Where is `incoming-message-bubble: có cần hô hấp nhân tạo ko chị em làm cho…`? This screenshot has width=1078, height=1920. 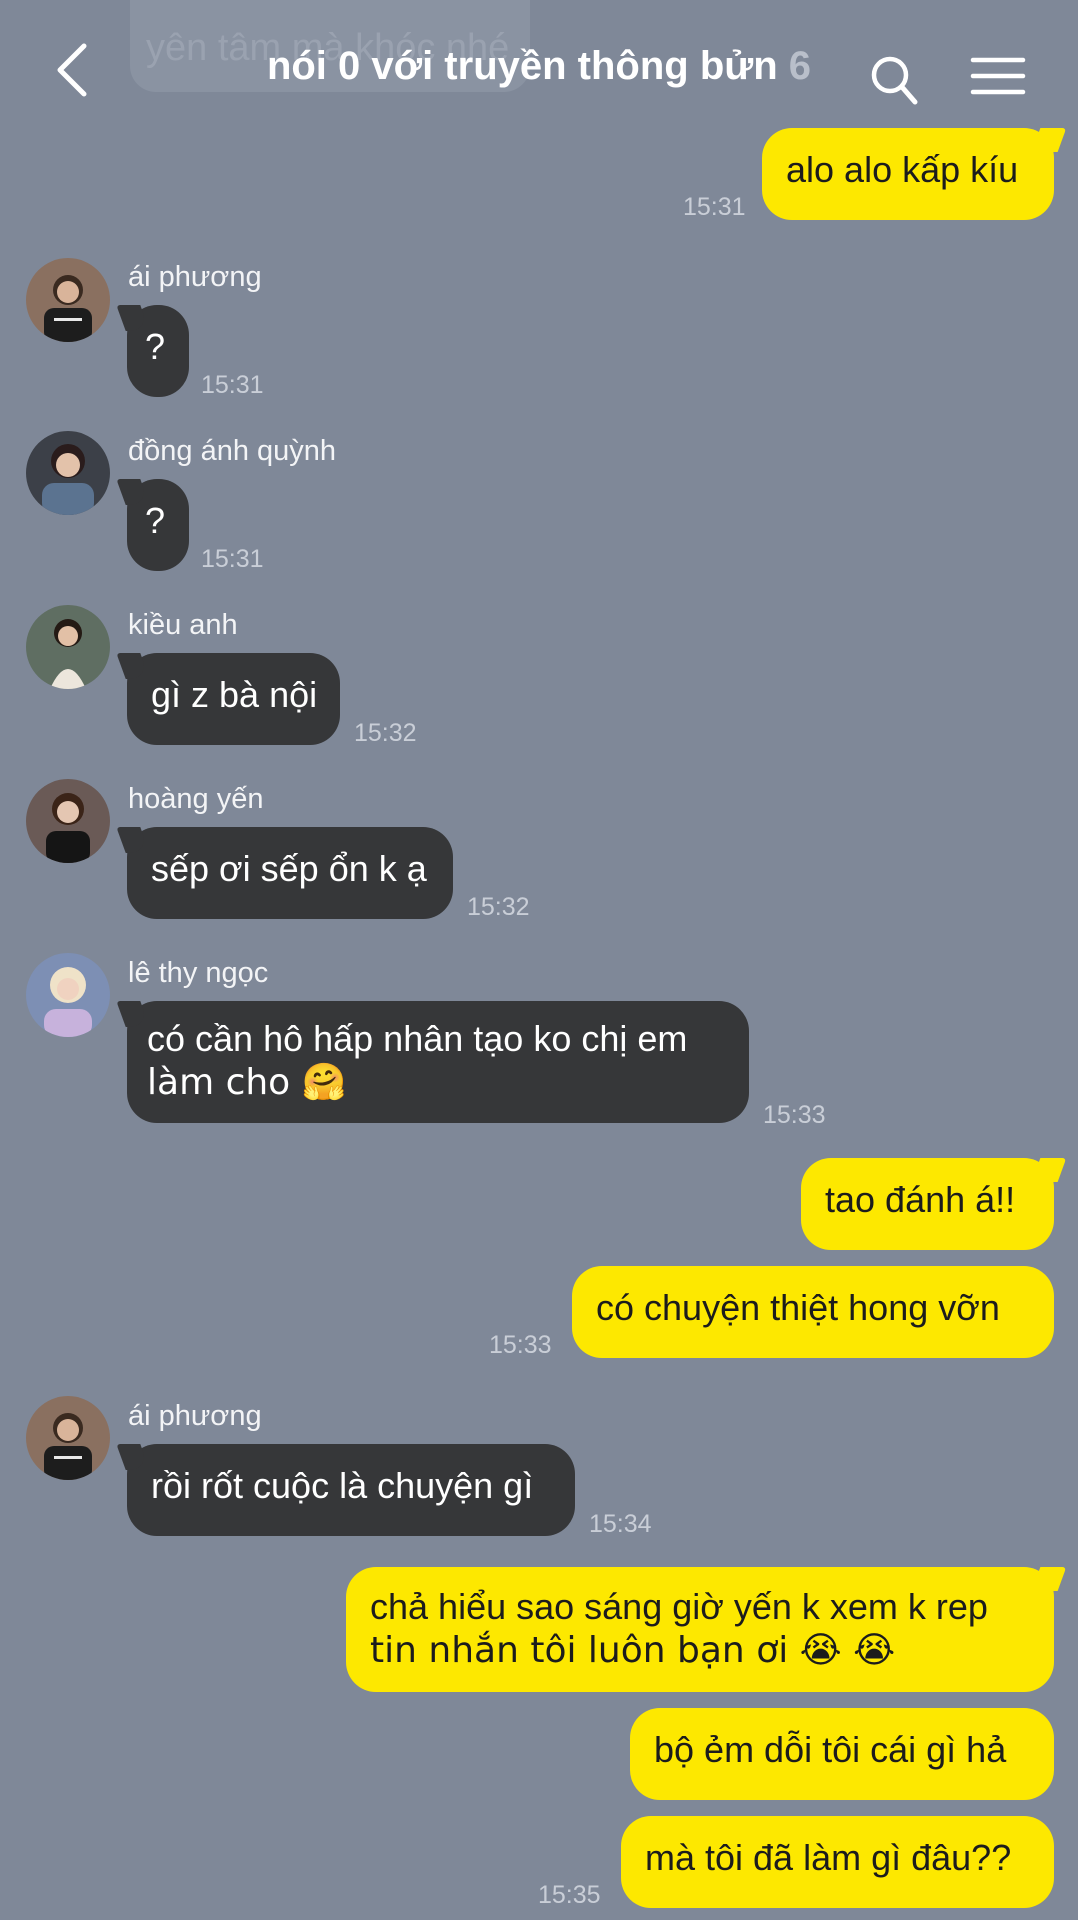
incoming-message-bubble: có cần hô hấp nhân tạo ko chị em làm cho… is located at coordinates (438, 1062).